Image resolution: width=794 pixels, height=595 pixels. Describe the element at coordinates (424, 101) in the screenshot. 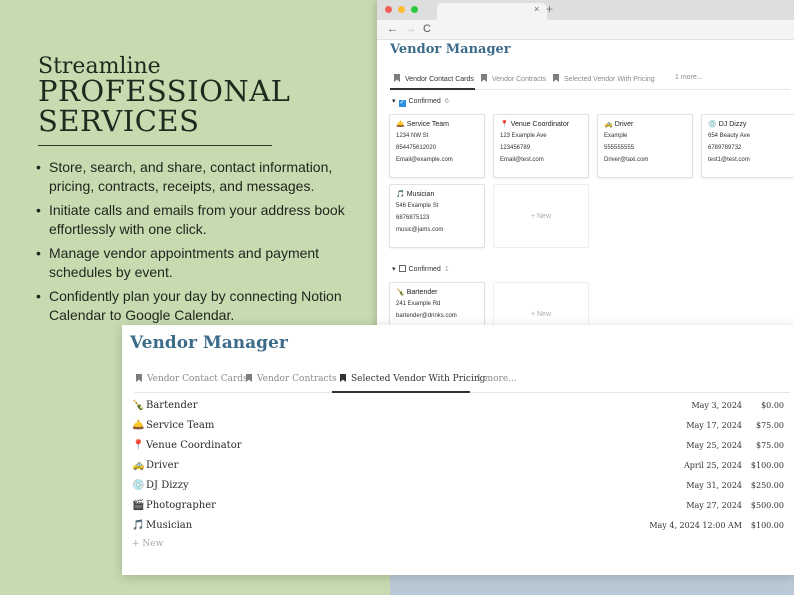

I see `group-label: Confirmed` at that location.